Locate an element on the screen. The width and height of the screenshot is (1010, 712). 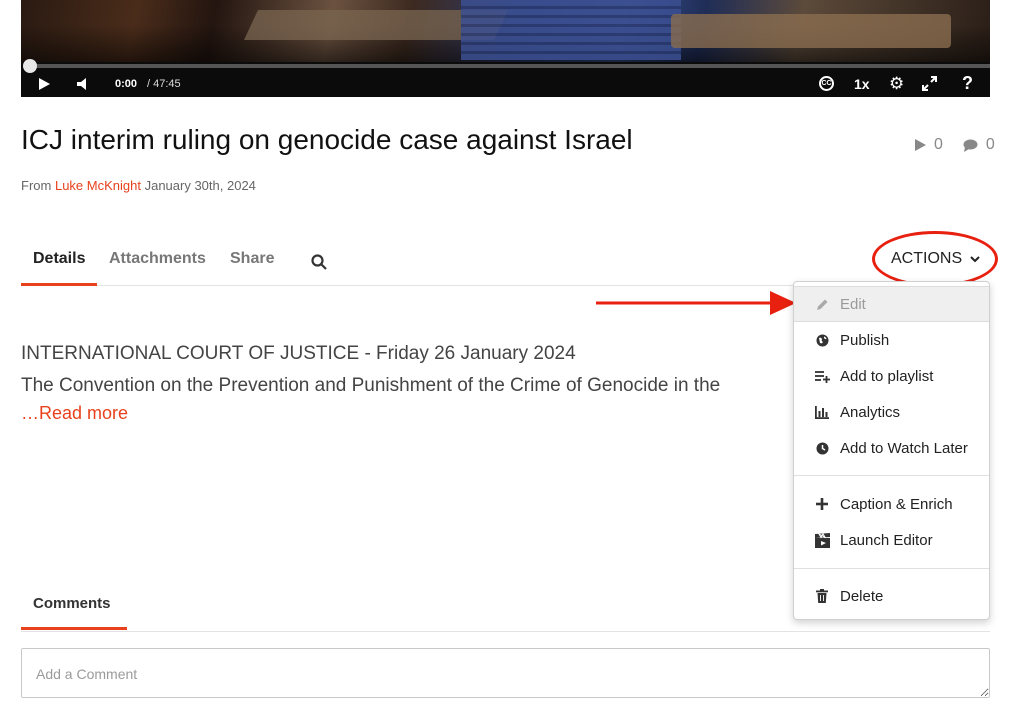
tab-attachments: Attachments is located at coordinates (157, 259).